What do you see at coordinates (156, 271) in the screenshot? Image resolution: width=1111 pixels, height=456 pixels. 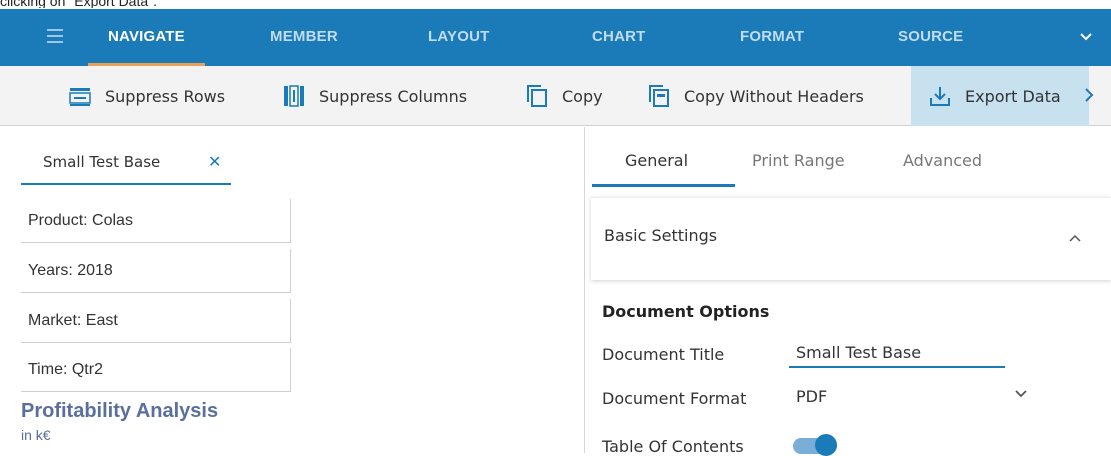 I see `pov-years: Years: 2018` at bounding box center [156, 271].